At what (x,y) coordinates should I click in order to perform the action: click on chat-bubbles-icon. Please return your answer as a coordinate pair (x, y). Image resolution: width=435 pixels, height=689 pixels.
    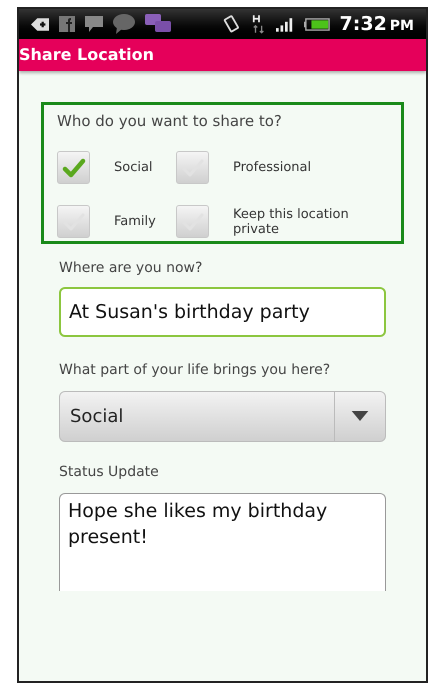
    Looking at the image, I should click on (159, 24).